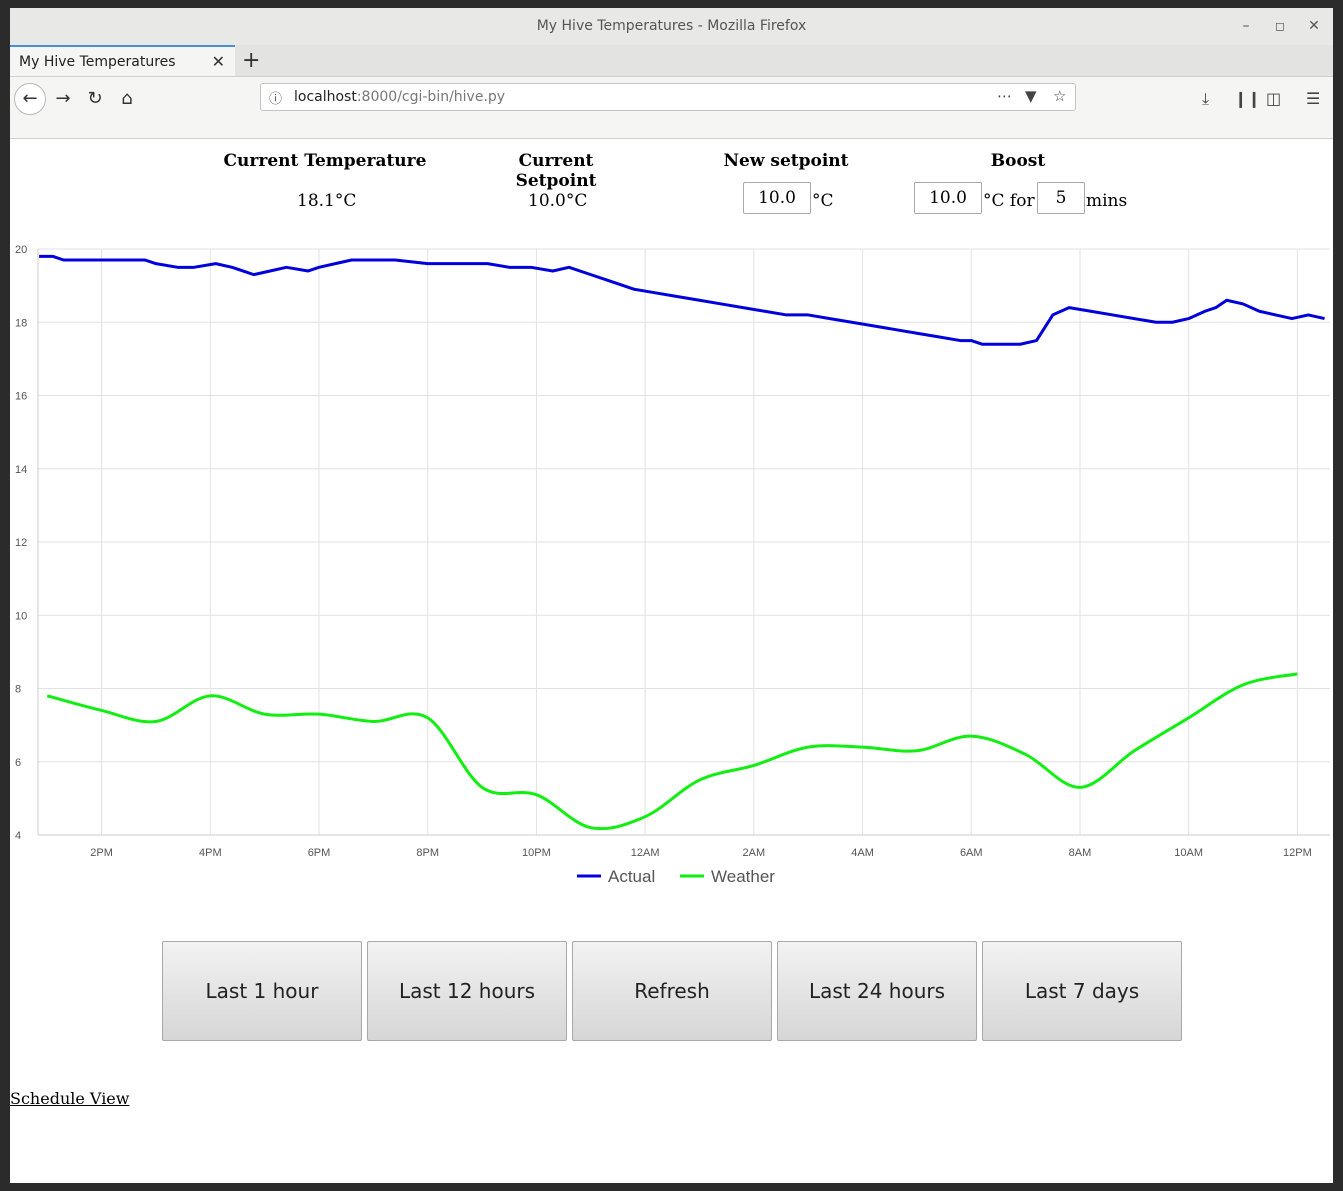 This screenshot has width=1343, height=1191. Describe the element at coordinates (262, 991) in the screenshot. I see `last-1-hour-button: Last 1 hour` at that location.